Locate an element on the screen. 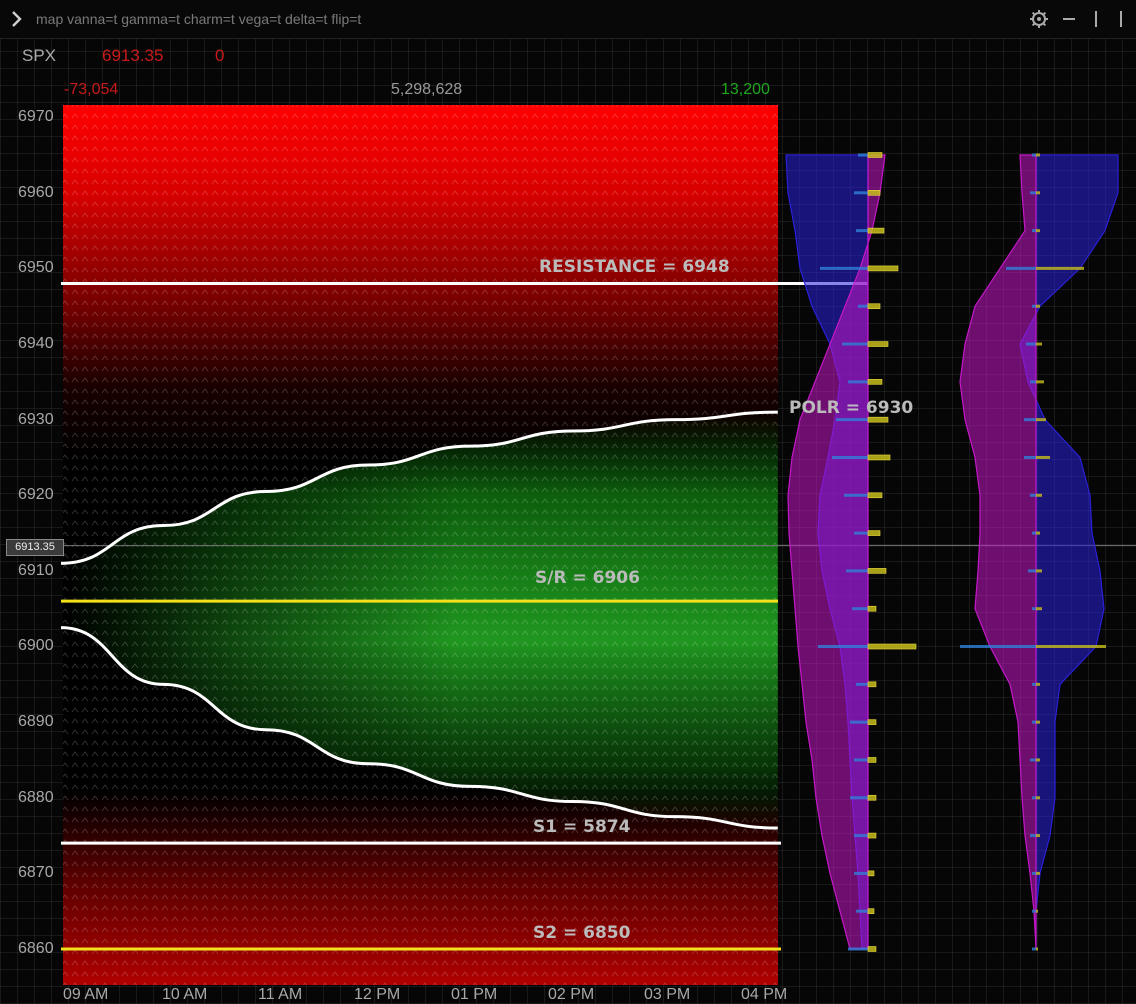 This screenshot has height=1004, width=1136. y-tick-label: 6940 is located at coordinates (36, 343).